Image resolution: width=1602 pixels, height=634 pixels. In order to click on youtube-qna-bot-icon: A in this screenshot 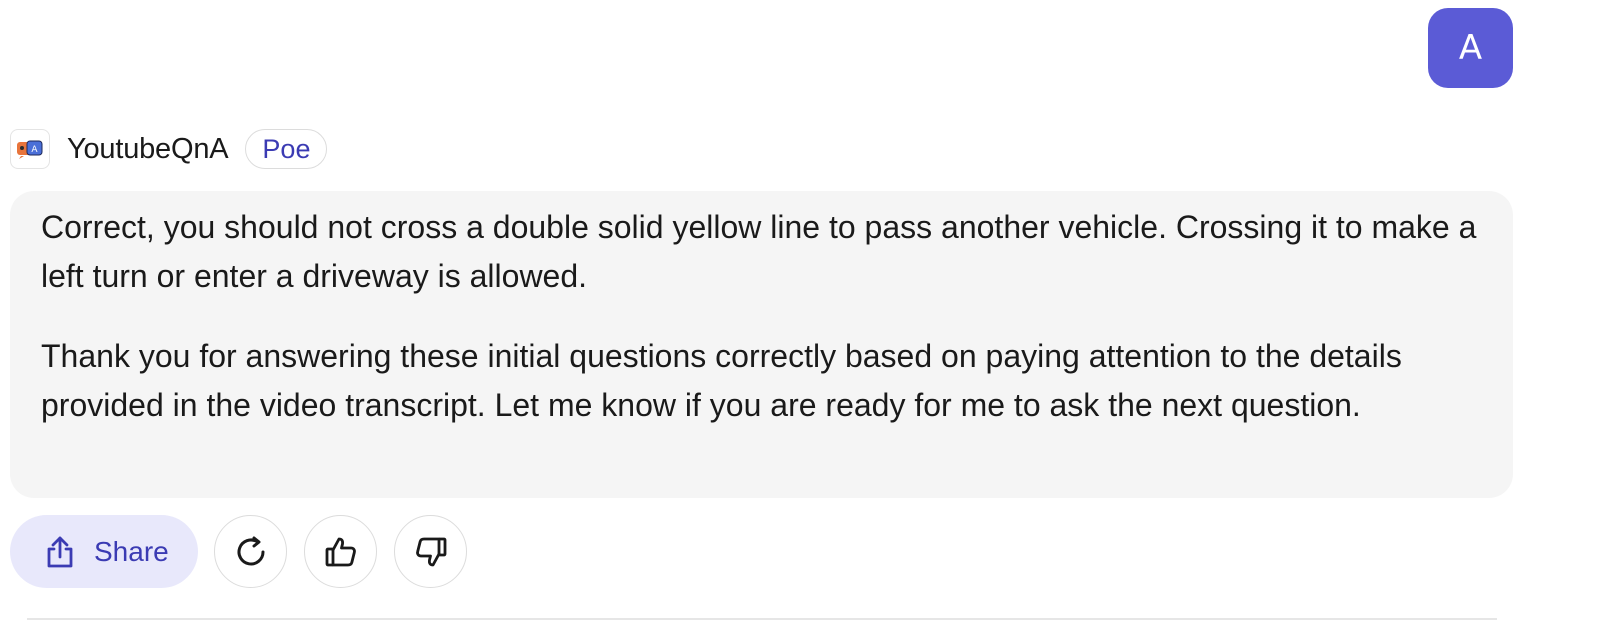, I will do `click(30, 149)`.